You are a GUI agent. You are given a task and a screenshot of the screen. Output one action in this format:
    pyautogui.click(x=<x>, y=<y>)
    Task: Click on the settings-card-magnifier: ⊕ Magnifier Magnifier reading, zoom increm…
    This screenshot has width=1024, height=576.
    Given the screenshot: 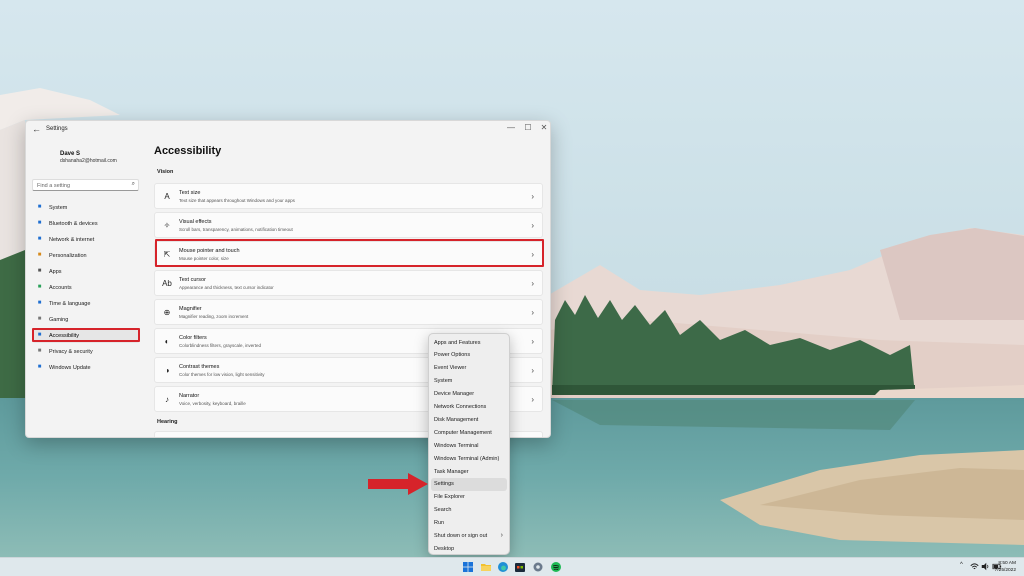 What is the action you would take?
    pyautogui.click(x=348, y=312)
    